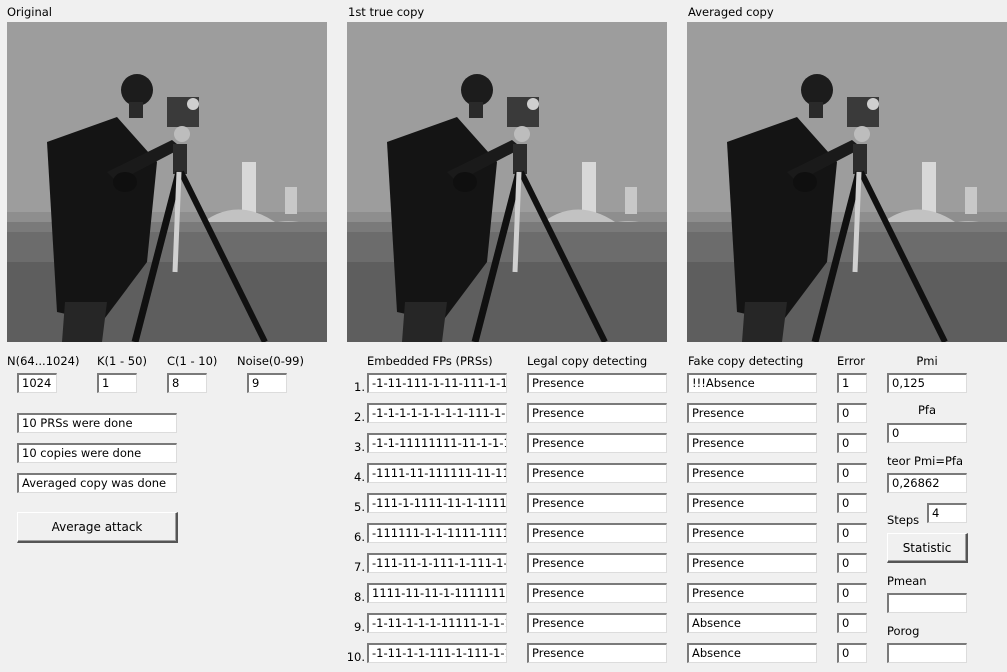 The height and width of the screenshot is (672, 1007). What do you see at coordinates (359, 537) in the screenshot?
I see `row-number: 6.` at bounding box center [359, 537].